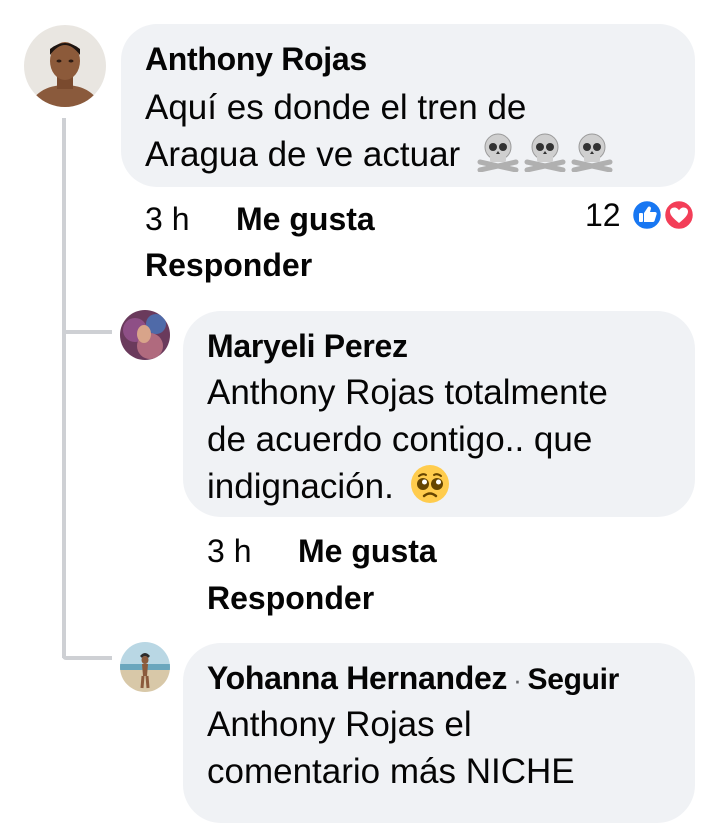 This screenshot has width=707, height=823. Describe the element at coordinates (679, 215) in the screenshot. I see `love-reaction-icon` at that location.